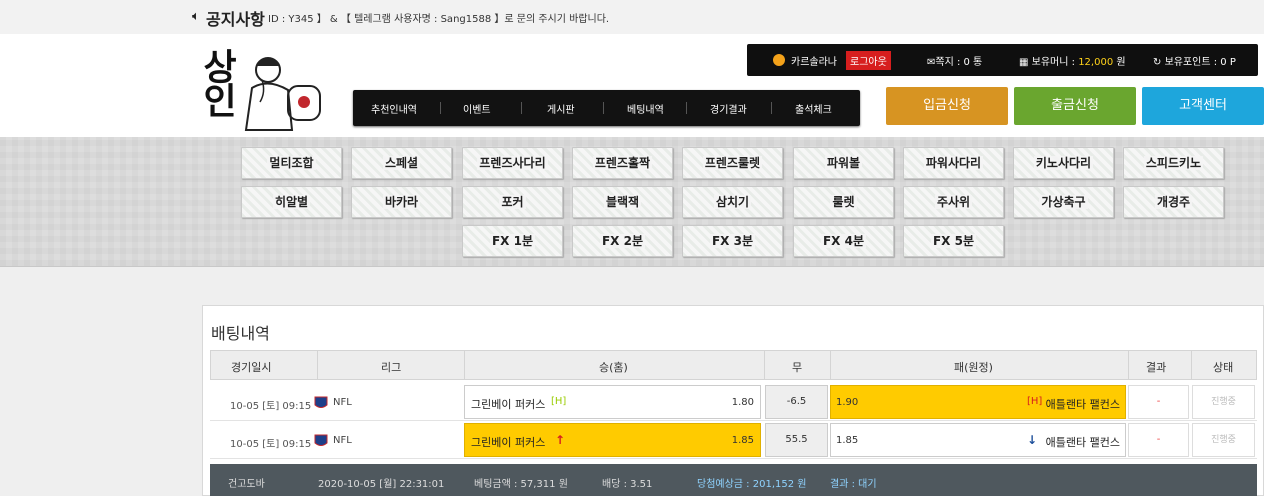 The height and width of the screenshot is (496, 1264). What do you see at coordinates (796, 440) in the screenshot?
I see `draw-cell: 55.5` at bounding box center [796, 440].